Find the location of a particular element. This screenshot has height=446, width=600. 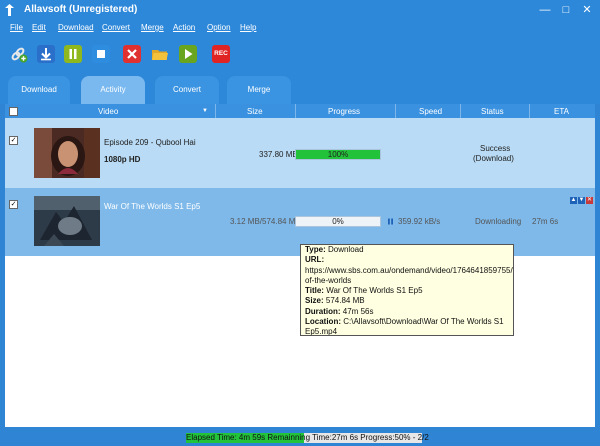

menu-edit: Edit is located at coordinates (39, 27).